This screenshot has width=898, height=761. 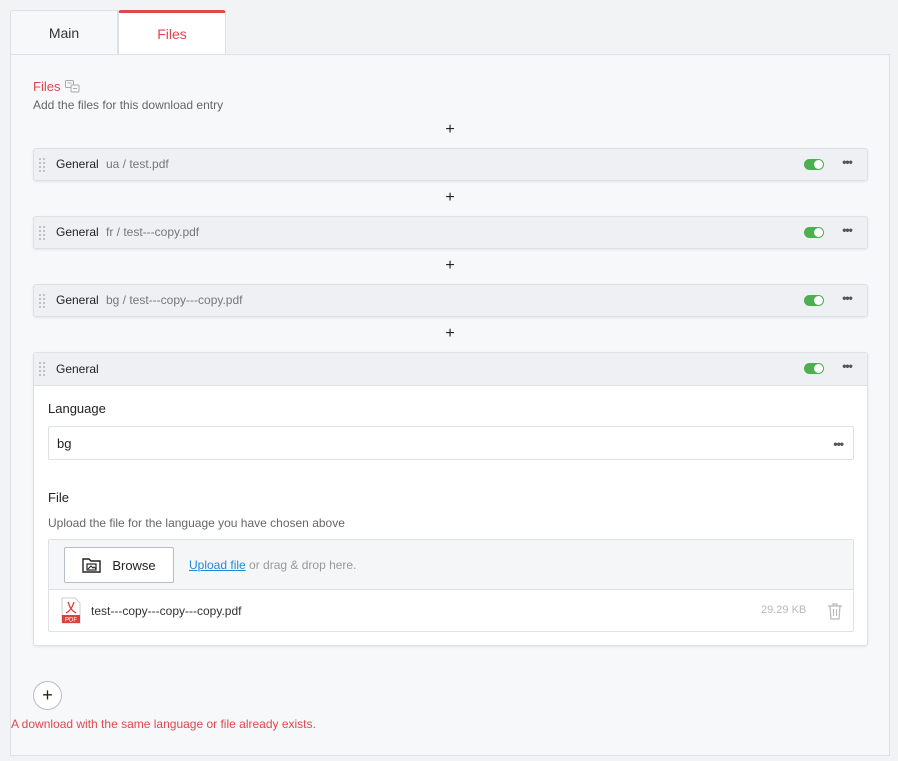 What do you see at coordinates (450, 369) in the screenshot?
I see `expanded-entry-header: General •••` at bounding box center [450, 369].